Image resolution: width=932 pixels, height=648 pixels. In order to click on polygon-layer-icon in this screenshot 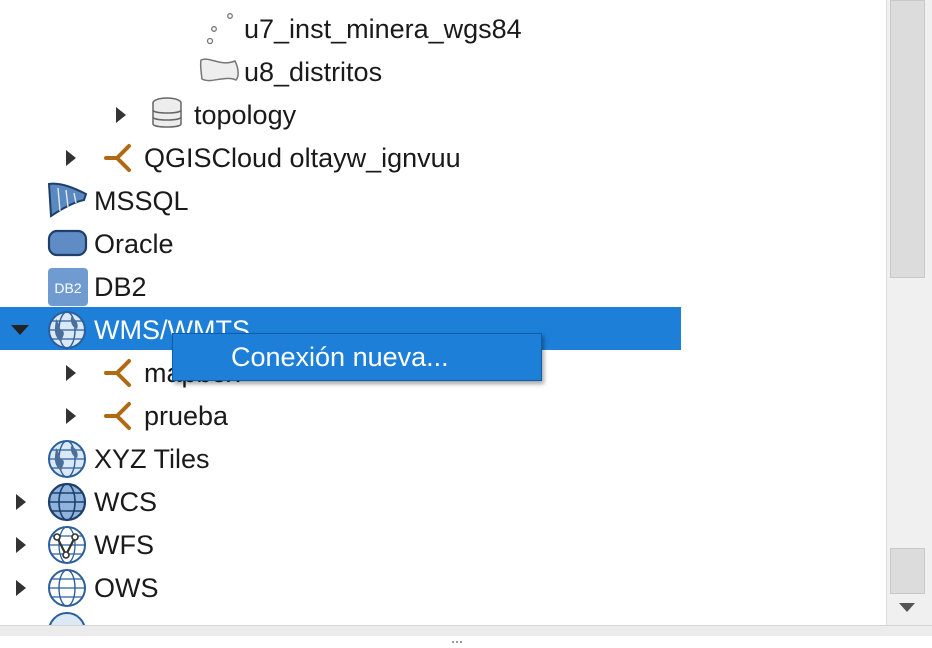, I will do `click(219, 72)`.